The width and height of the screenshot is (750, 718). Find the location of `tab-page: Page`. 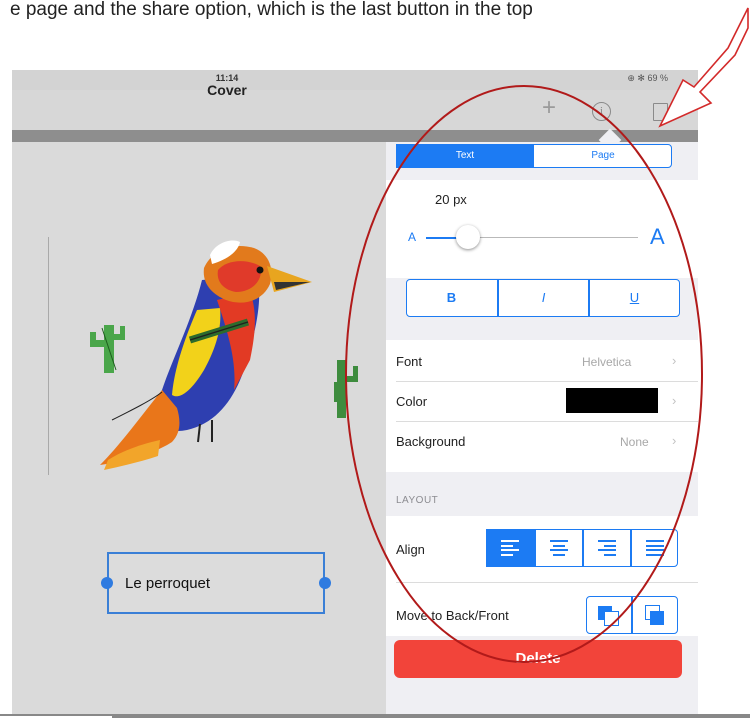

tab-page: Page is located at coordinates (603, 156).